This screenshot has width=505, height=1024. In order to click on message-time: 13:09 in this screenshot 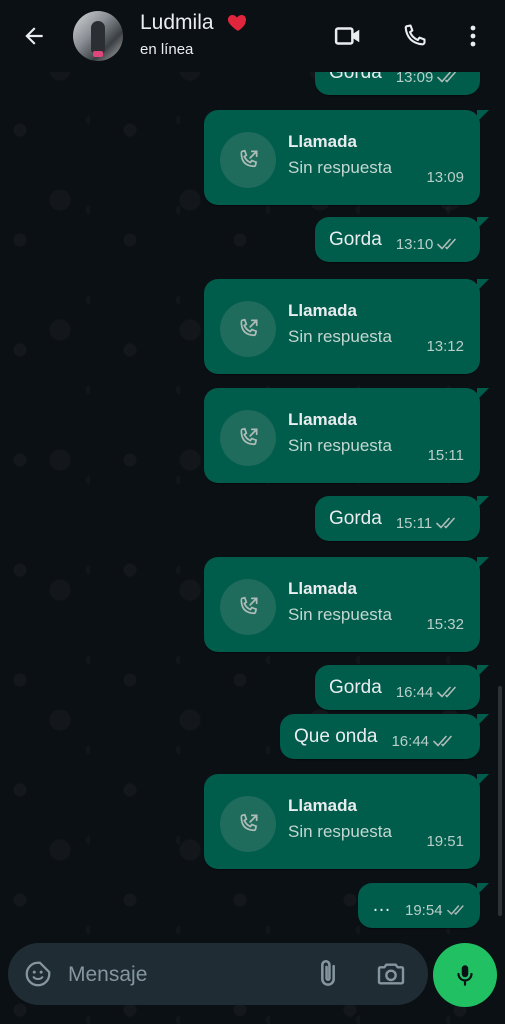, I will do `click(445, 177)`.